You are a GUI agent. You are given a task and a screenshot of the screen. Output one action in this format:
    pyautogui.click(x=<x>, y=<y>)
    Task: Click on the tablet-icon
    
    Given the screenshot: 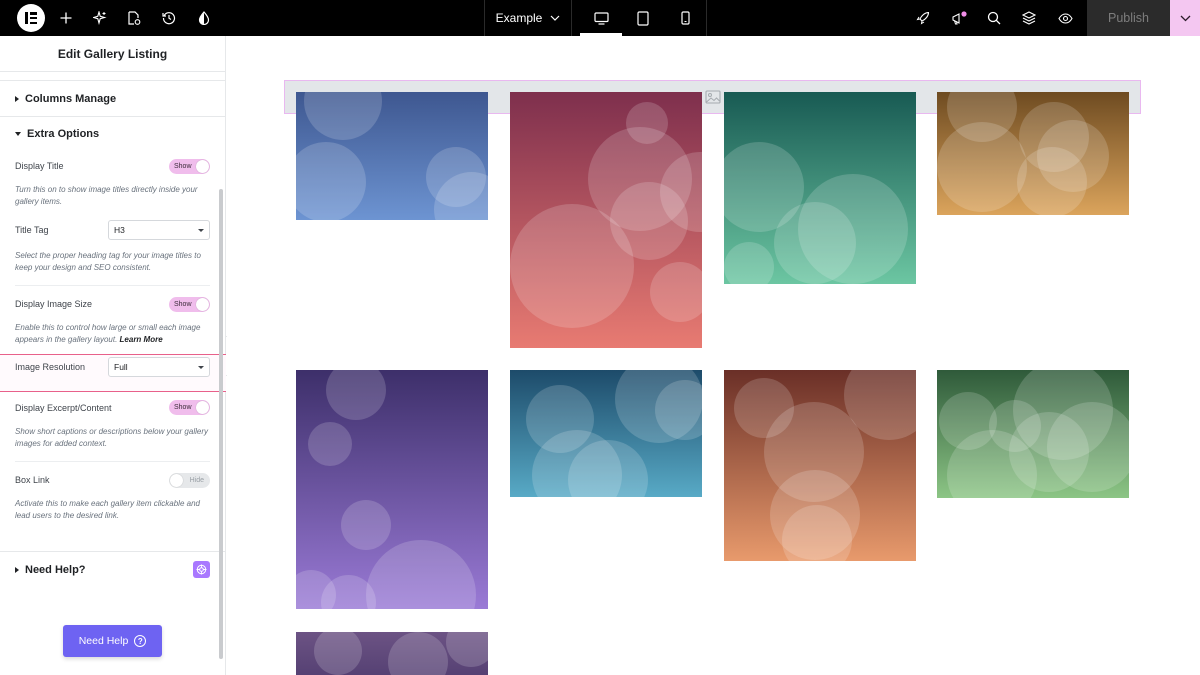 What is the action you would take?
    pyautogui.click(x=643, y=18)
    